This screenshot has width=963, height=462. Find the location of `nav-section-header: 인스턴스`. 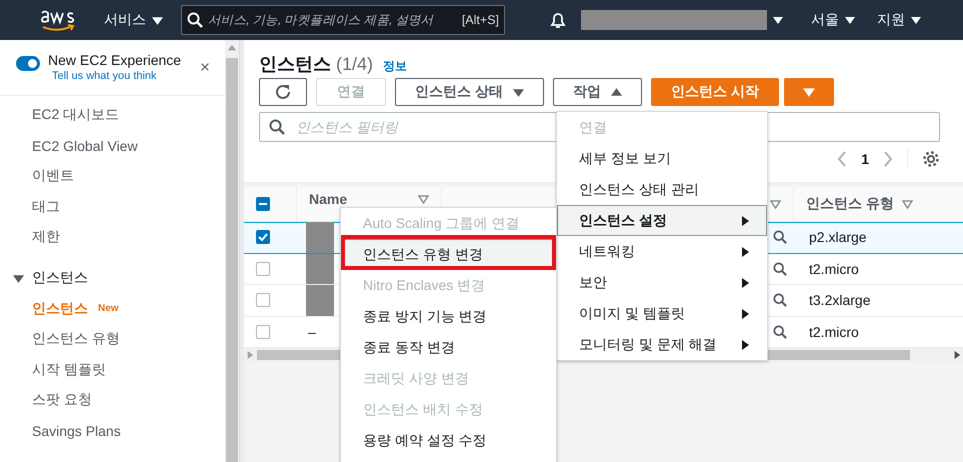

nav-section-header: 인스턴스 is located at coordinates (47, 278).